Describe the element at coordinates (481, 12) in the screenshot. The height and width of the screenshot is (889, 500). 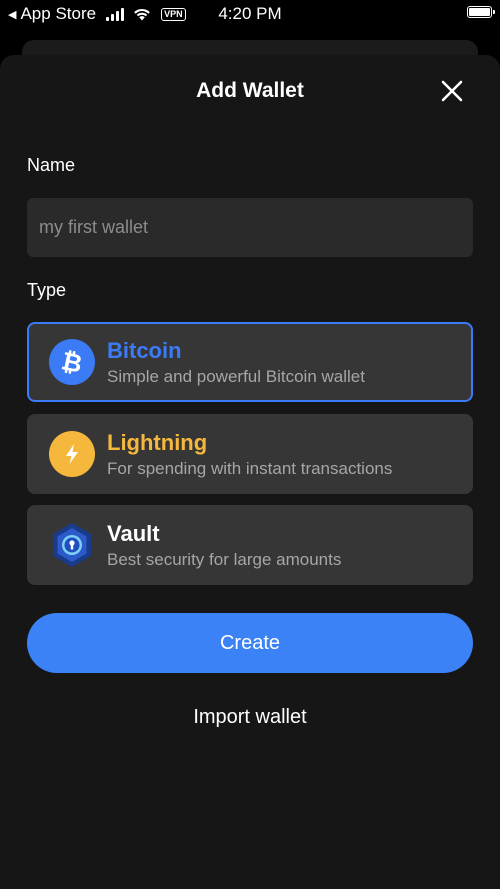
I see `battery-icon` at that location.